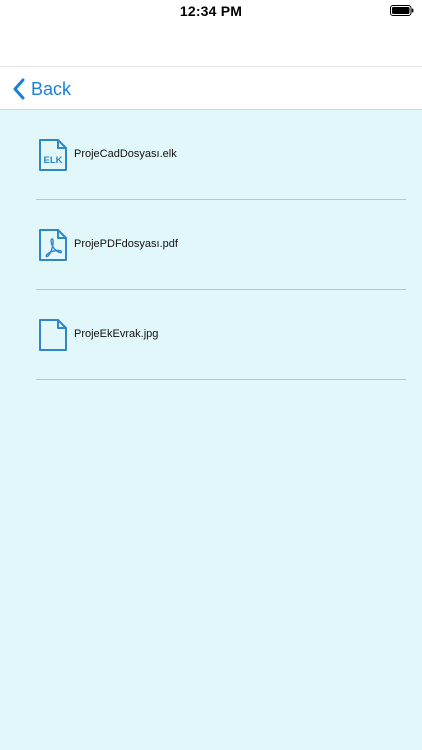 The image size is (422, 750). What do you see at coordinates (53, 245) in the screenshot?
I see `pdf-file-icon` at bounding box center [53, 245].